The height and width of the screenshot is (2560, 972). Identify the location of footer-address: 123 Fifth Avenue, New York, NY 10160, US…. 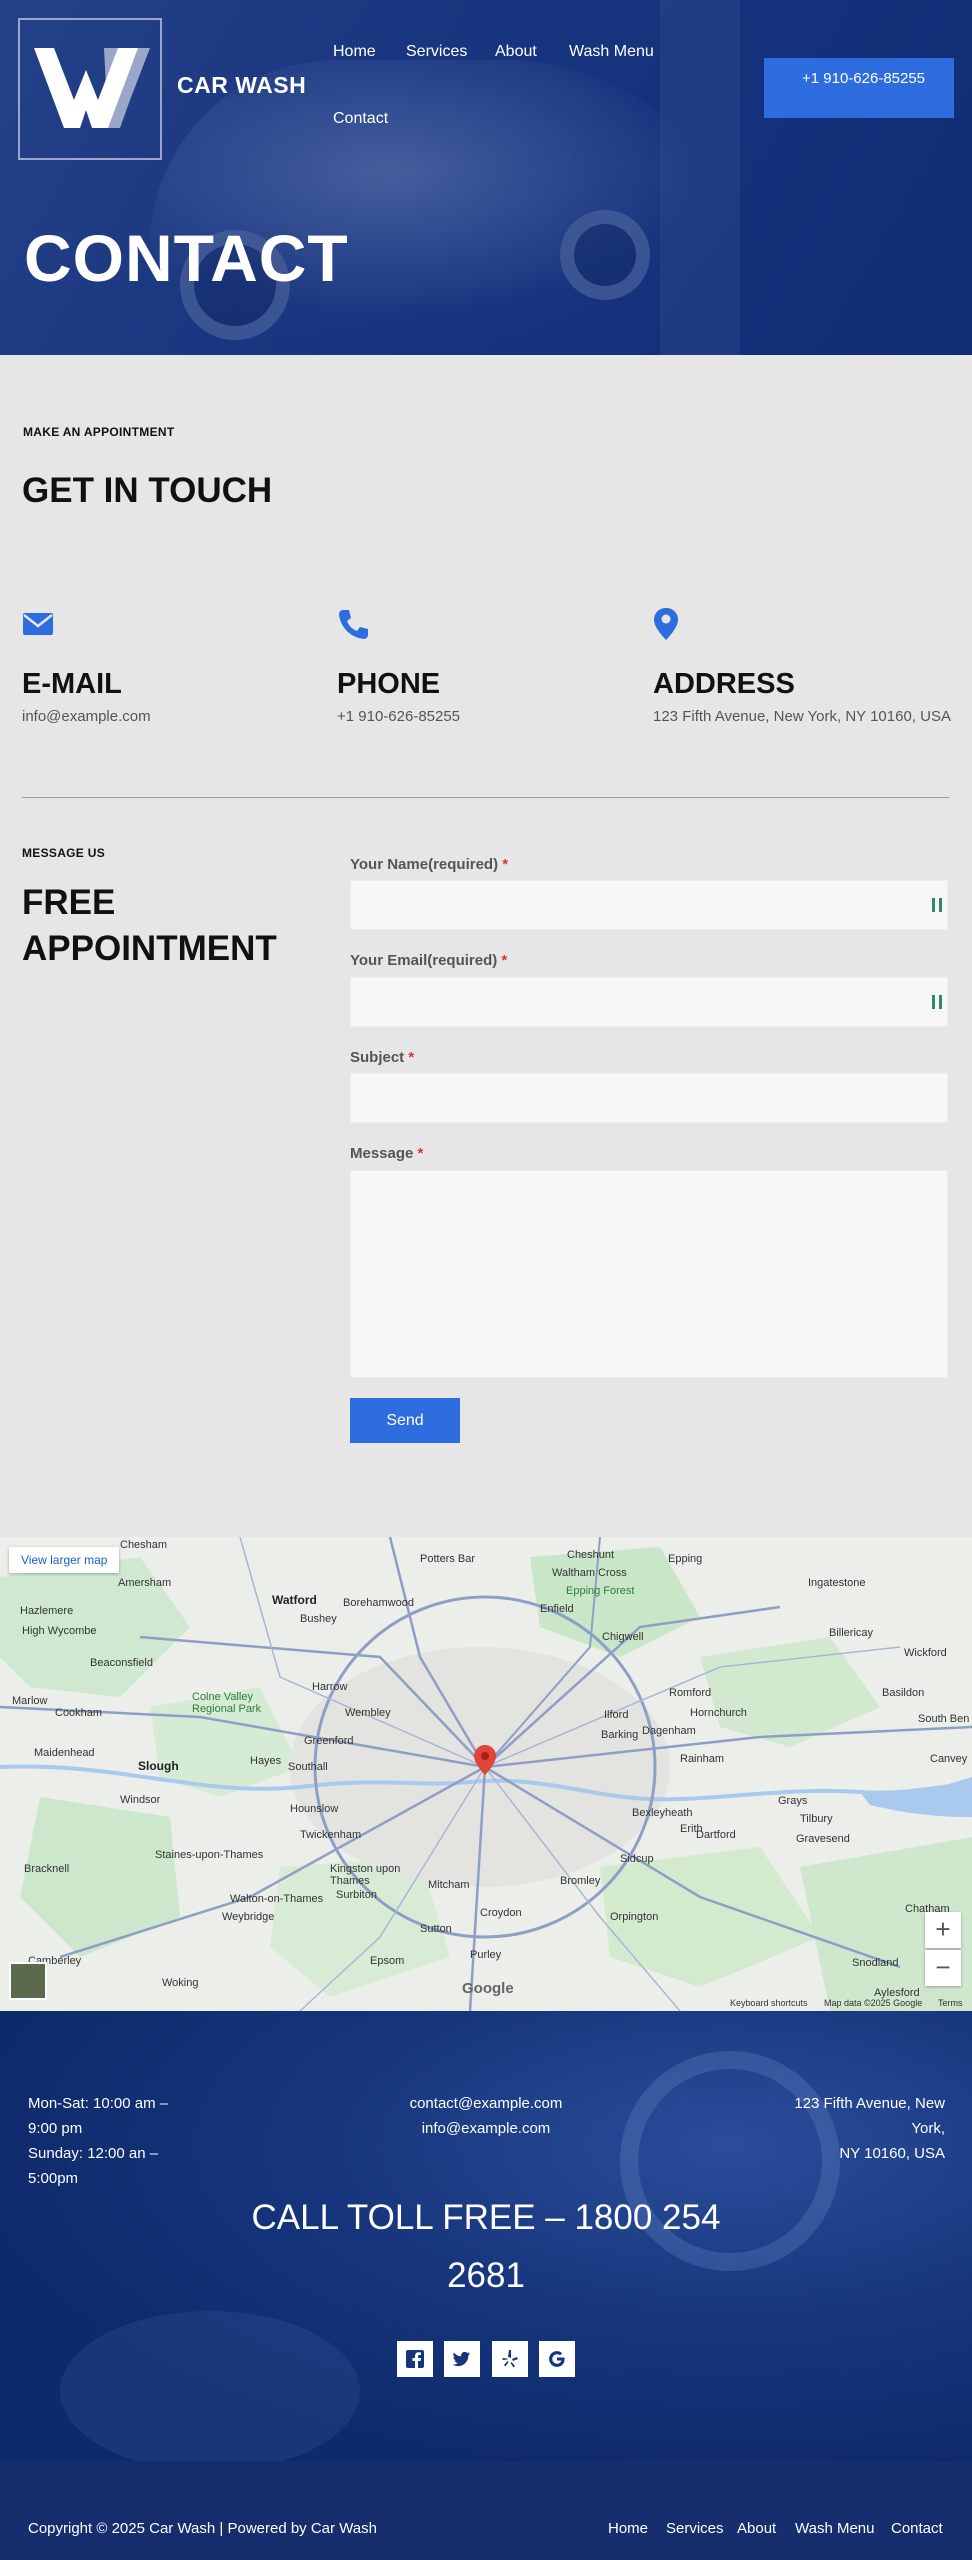
(857, 2128).